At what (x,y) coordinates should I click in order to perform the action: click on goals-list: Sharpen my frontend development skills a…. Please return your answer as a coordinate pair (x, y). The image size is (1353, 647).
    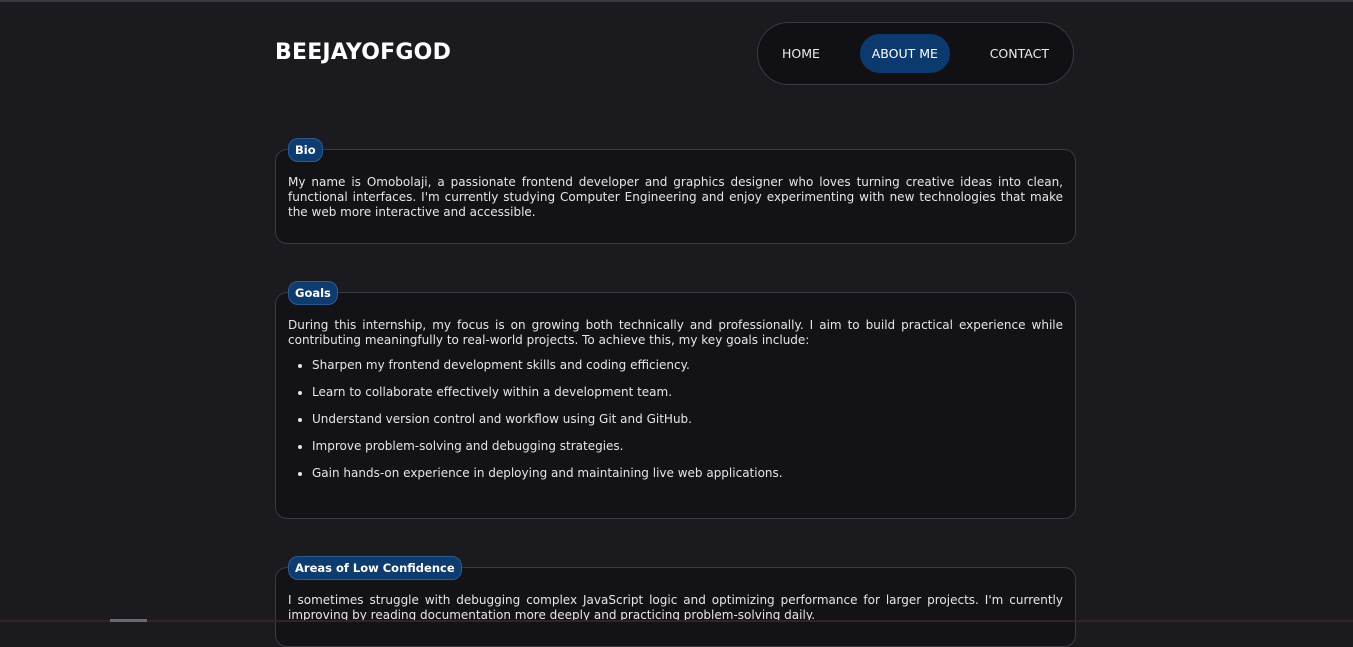
    Looking at the image, I should click on (675, 419).